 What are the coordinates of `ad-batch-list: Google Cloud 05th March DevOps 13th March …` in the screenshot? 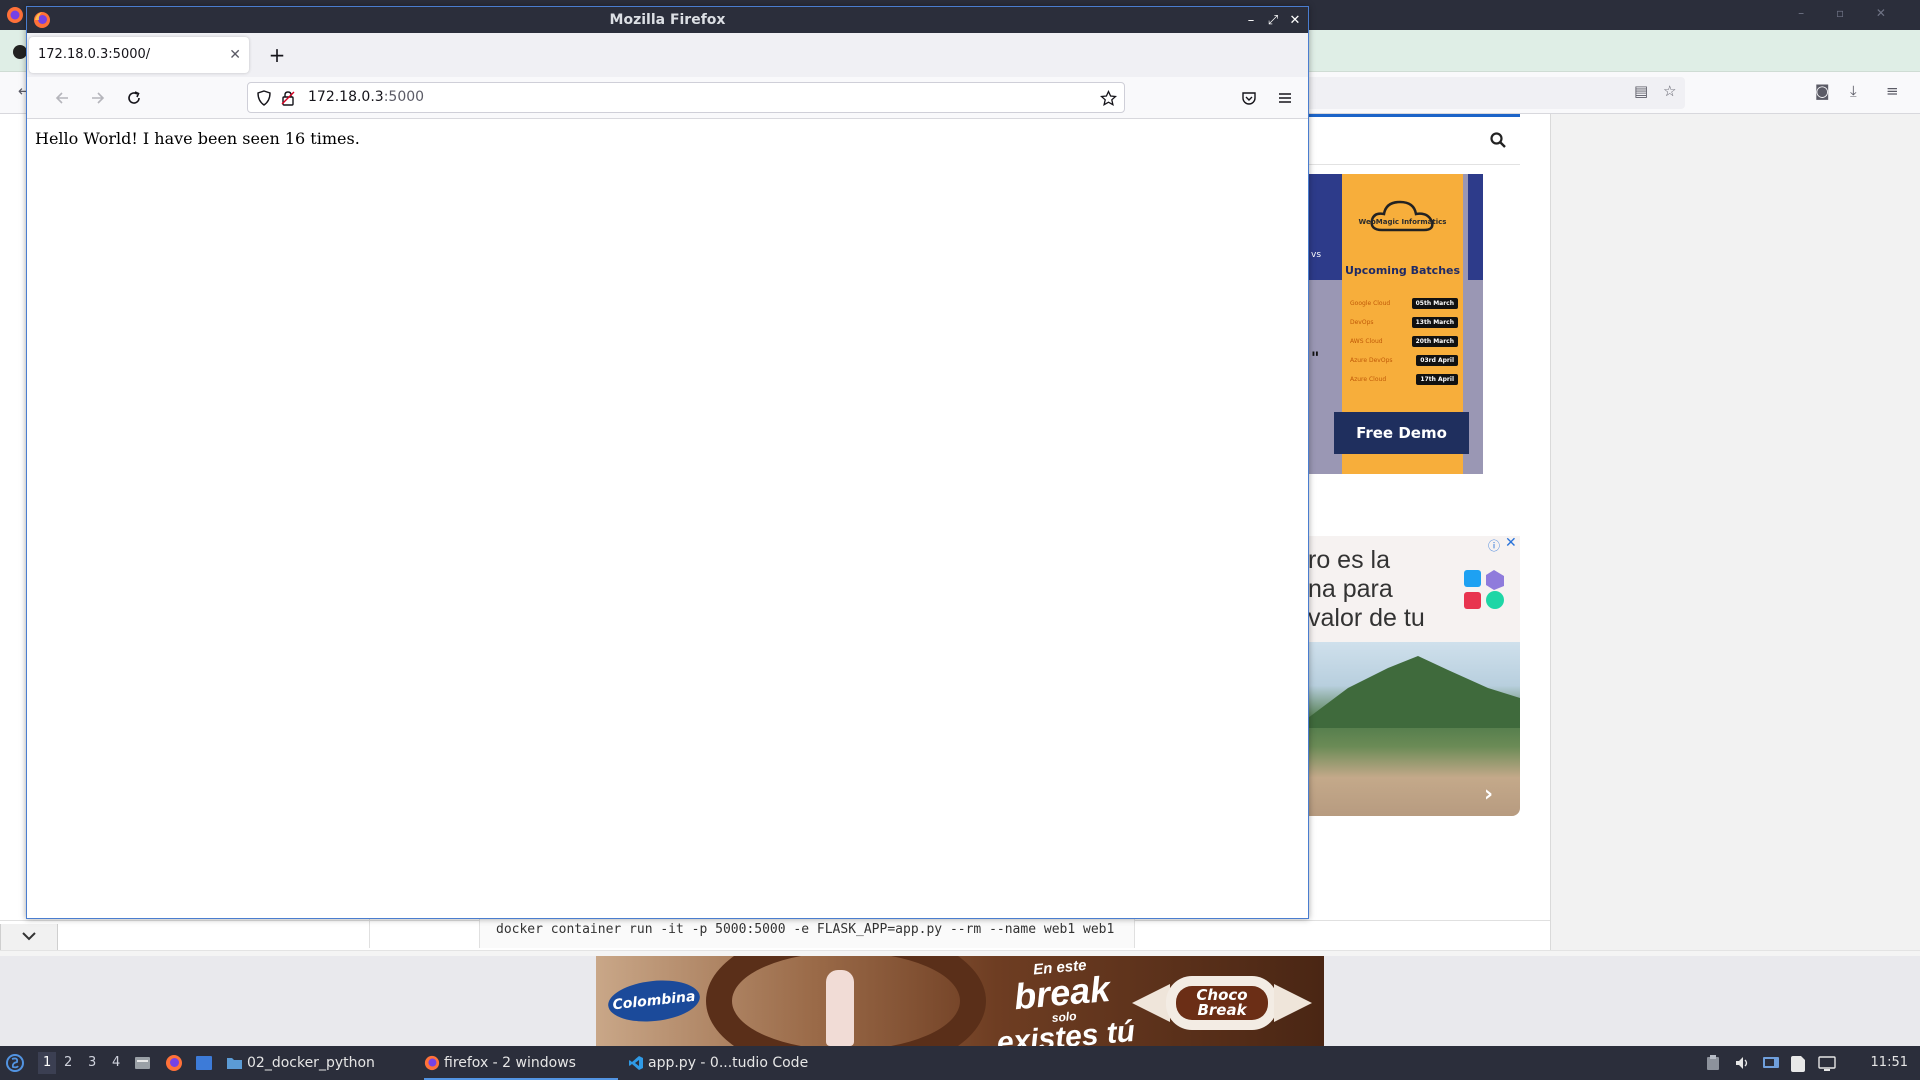 It's located at (1404, 341).